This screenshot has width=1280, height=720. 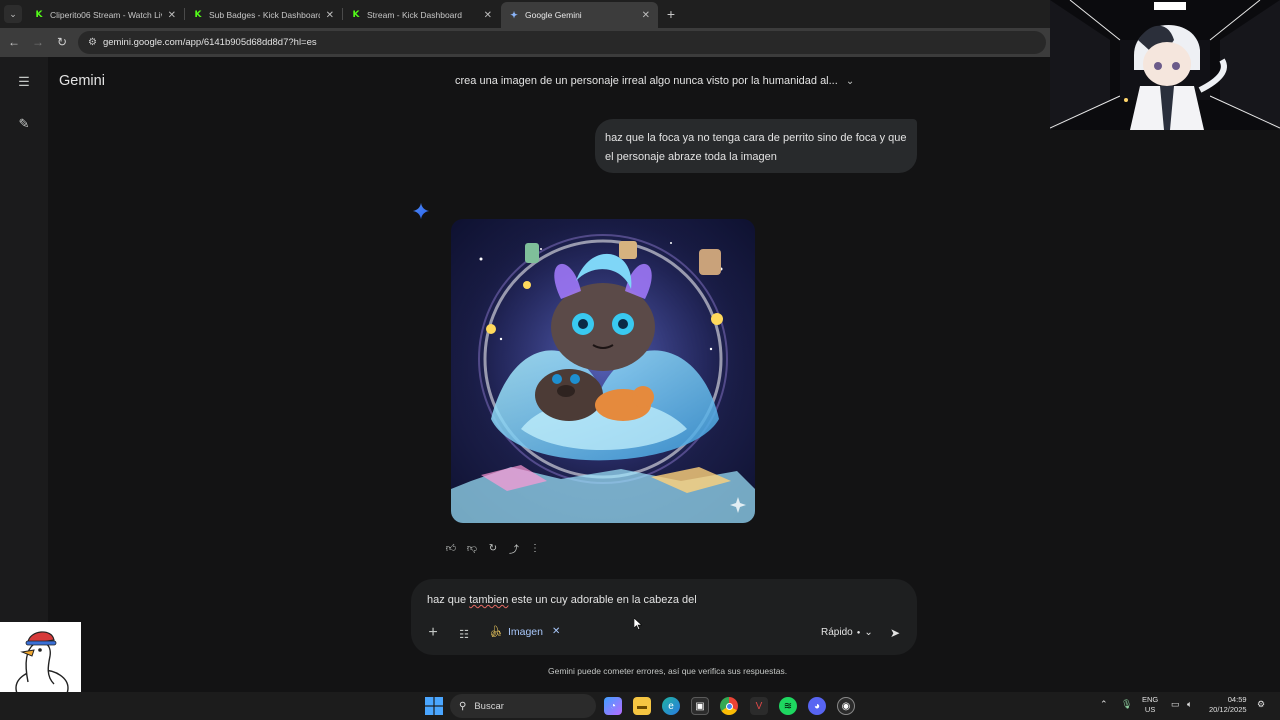 What do you see at coordinates (82, 81) in the screenshot?
I see `app-title: Gemini` at bounding box center [82, 81].